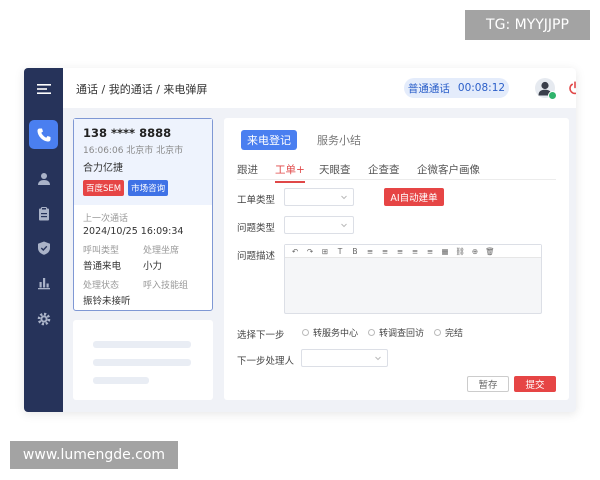 The image size is (600, 480). I want to click on avatar, so click(546, 89).